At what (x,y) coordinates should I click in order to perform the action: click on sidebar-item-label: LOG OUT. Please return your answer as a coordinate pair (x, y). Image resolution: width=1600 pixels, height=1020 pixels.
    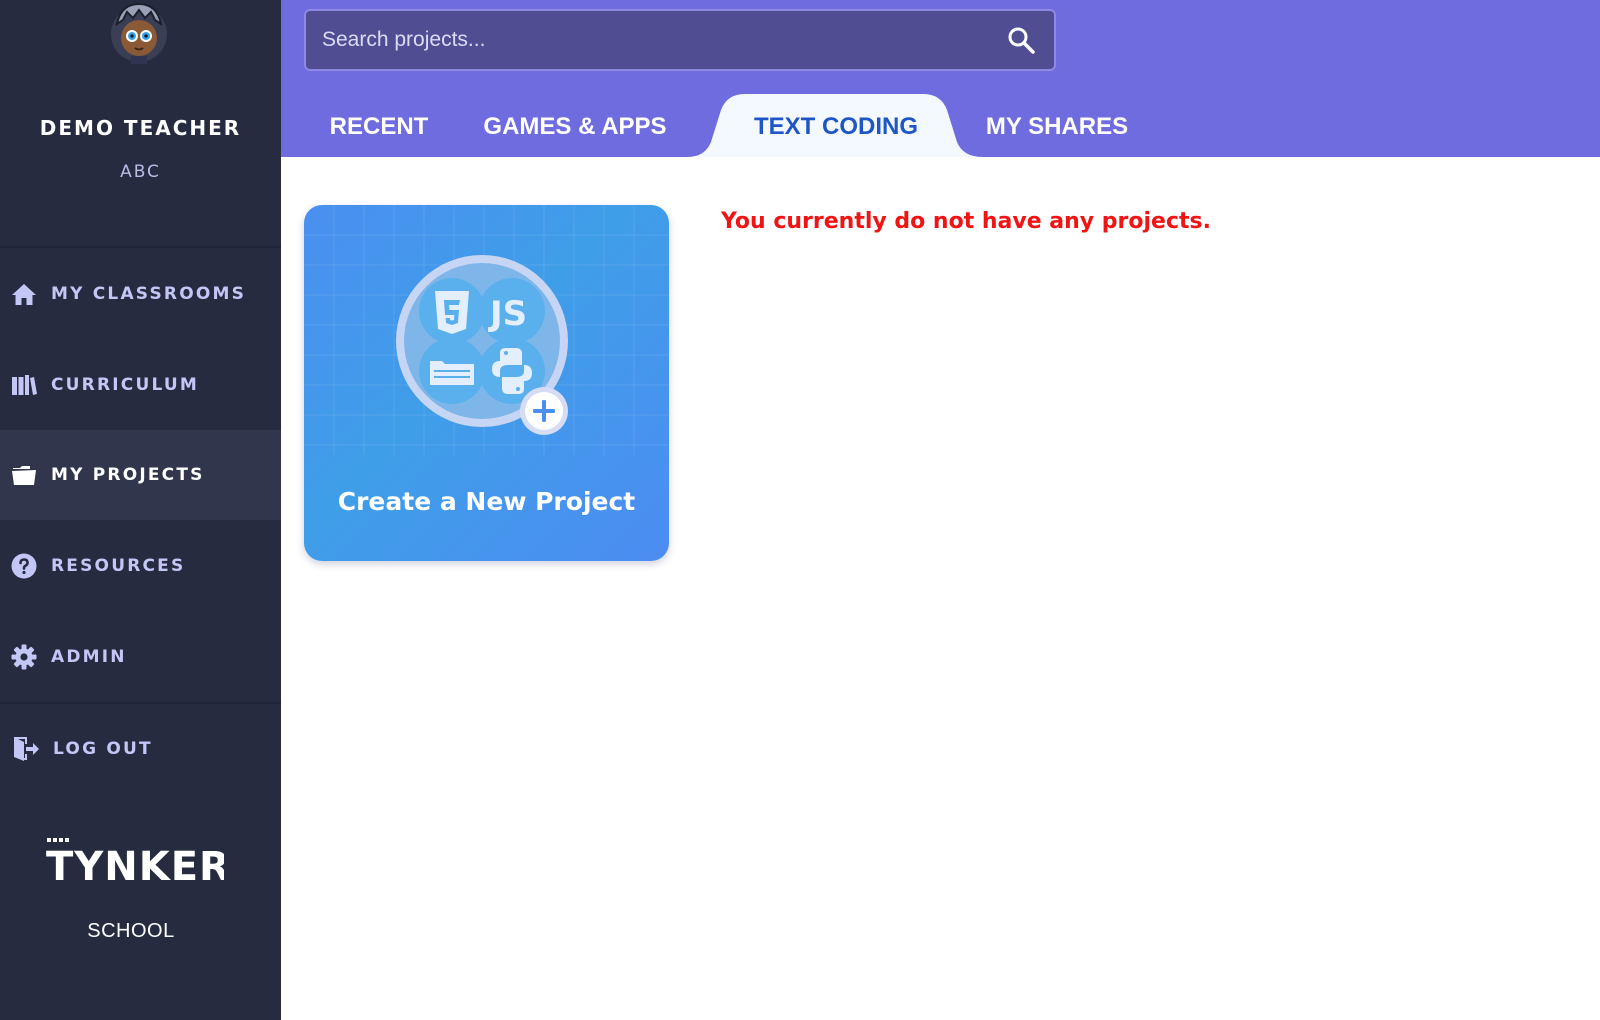
    Looking at the image, I should click on (103, 749).